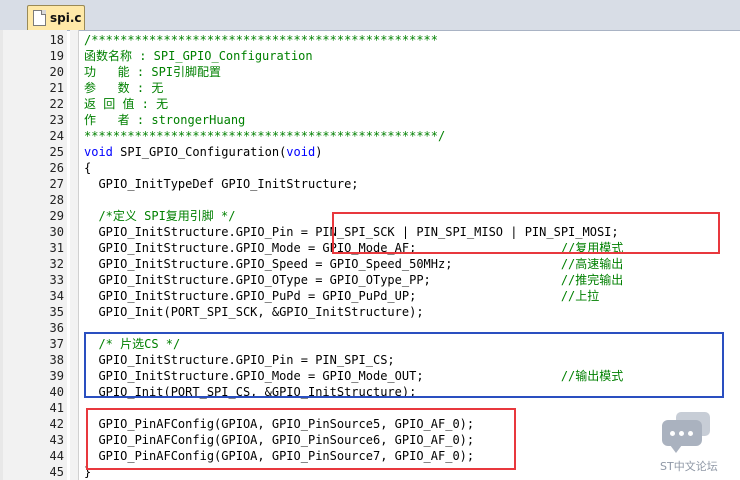 This screenshot has height=480, width=740. Describe the element at coordinates (404, 365) in the screenshot. I see `highlight-box-cs-config` at that location.